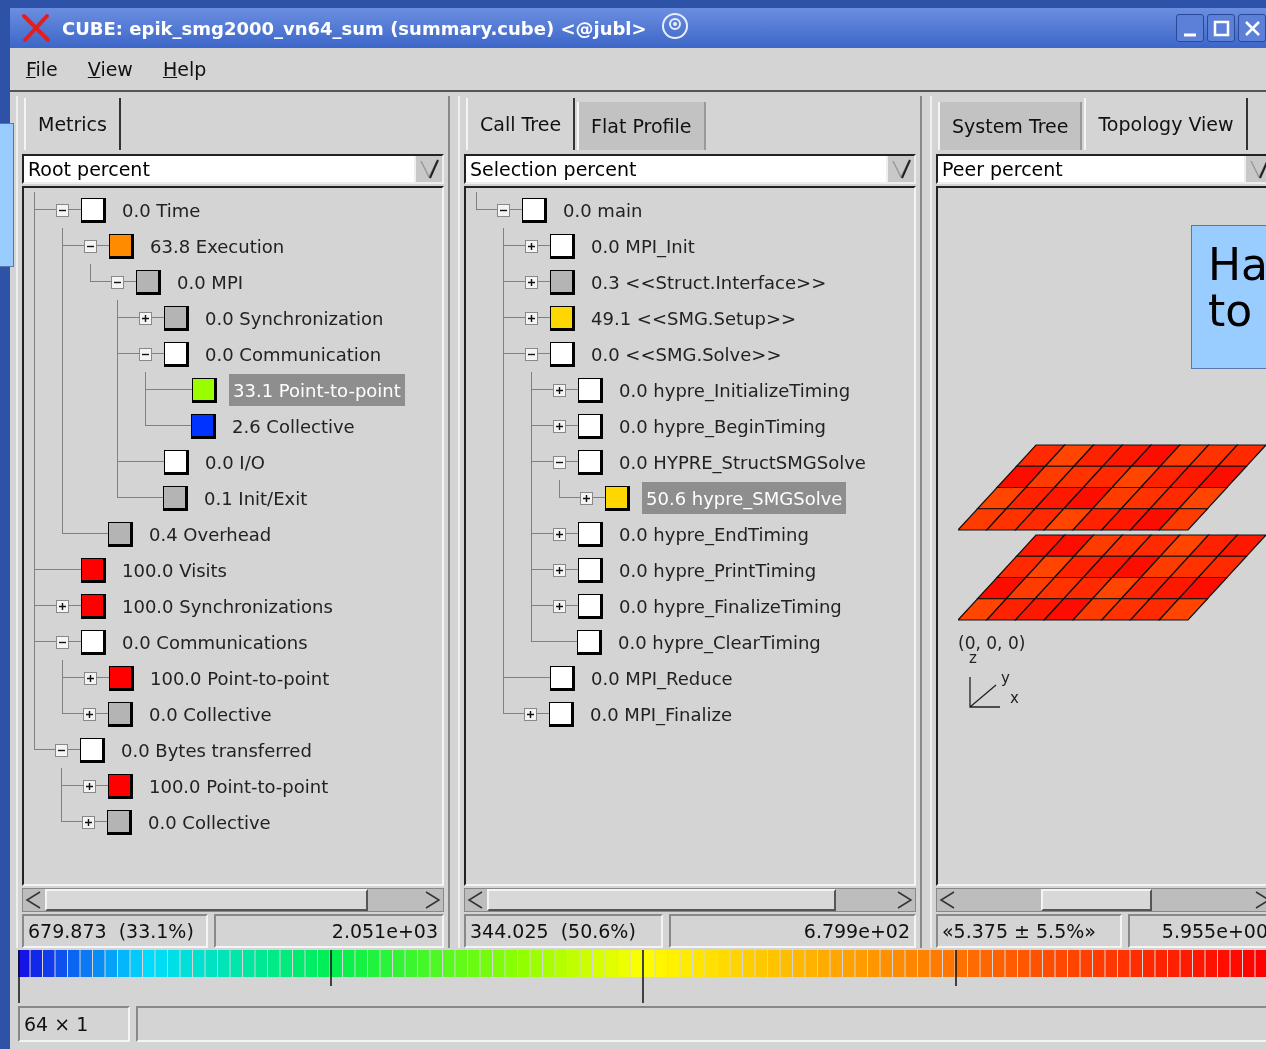  What do you see at coordinates (354, 28) in the screenshot?
I see `window-title: CUBE: epik_smg2000_vn64_sum (summary.cube) <@jubl>` at bounding box center [354, 28].